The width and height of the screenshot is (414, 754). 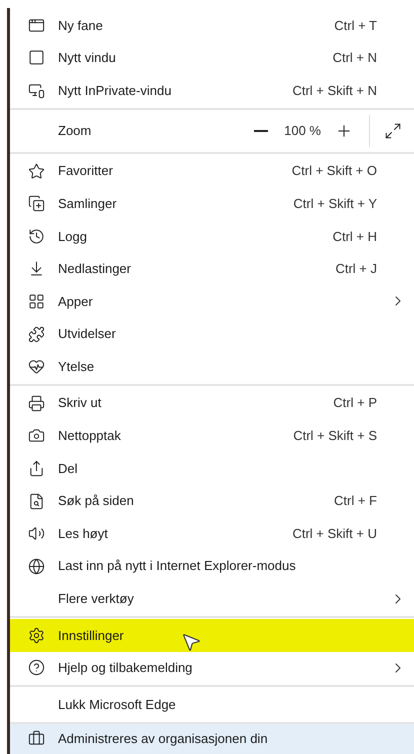 What do you see at coordinates (212, 269) in the screenshot?
I see `menu-item: Nedlastinger Ctrl + J` at bounding box center [212, 269].